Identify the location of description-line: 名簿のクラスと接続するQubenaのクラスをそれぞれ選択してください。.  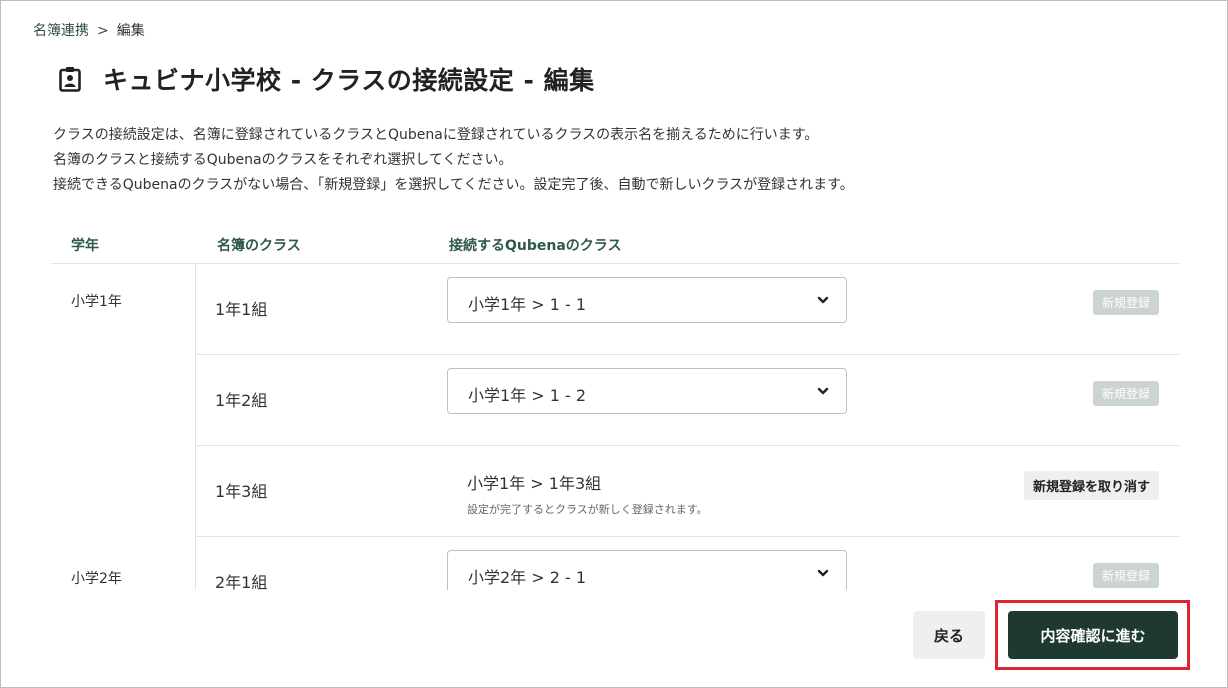
(283, 160).